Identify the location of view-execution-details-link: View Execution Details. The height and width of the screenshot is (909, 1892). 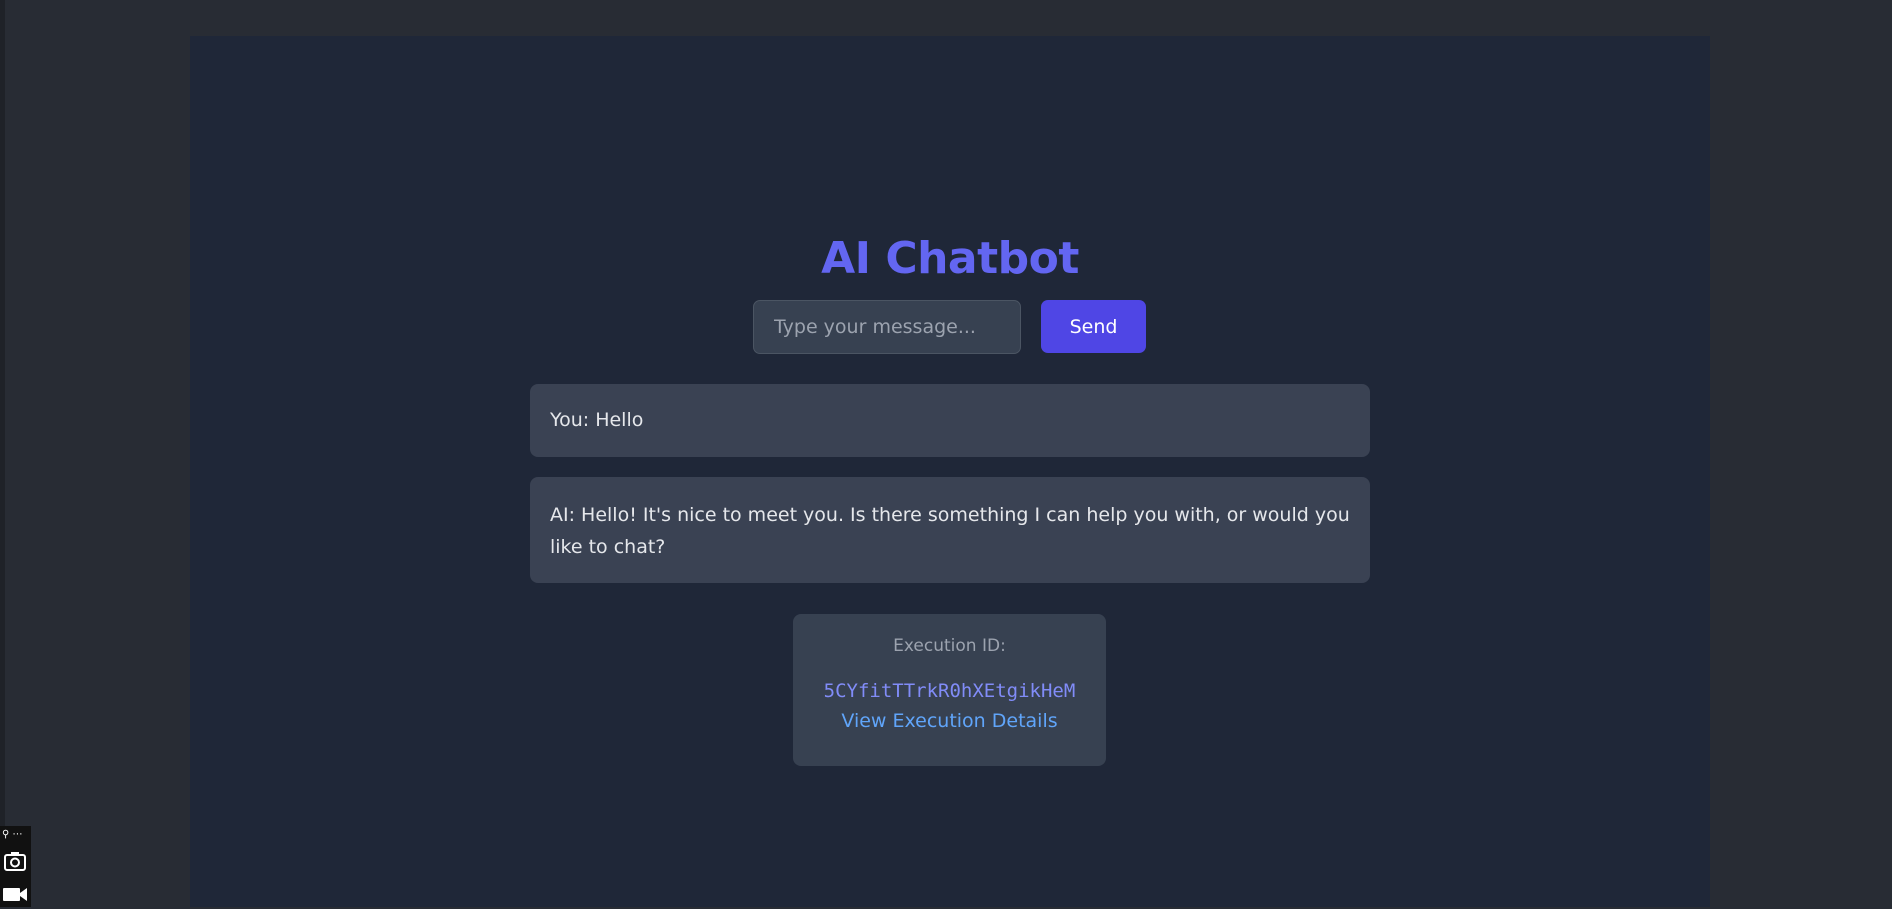
(949, 721).